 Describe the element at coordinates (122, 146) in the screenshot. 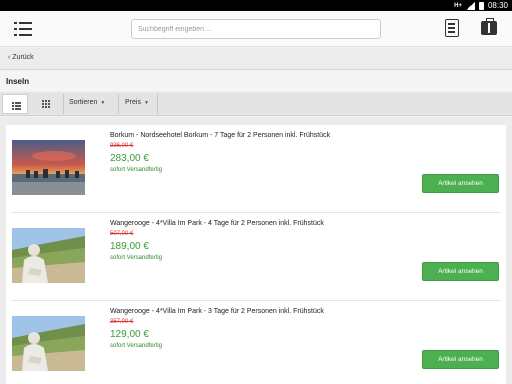

I see `old-price: 936,00 €` at that location.